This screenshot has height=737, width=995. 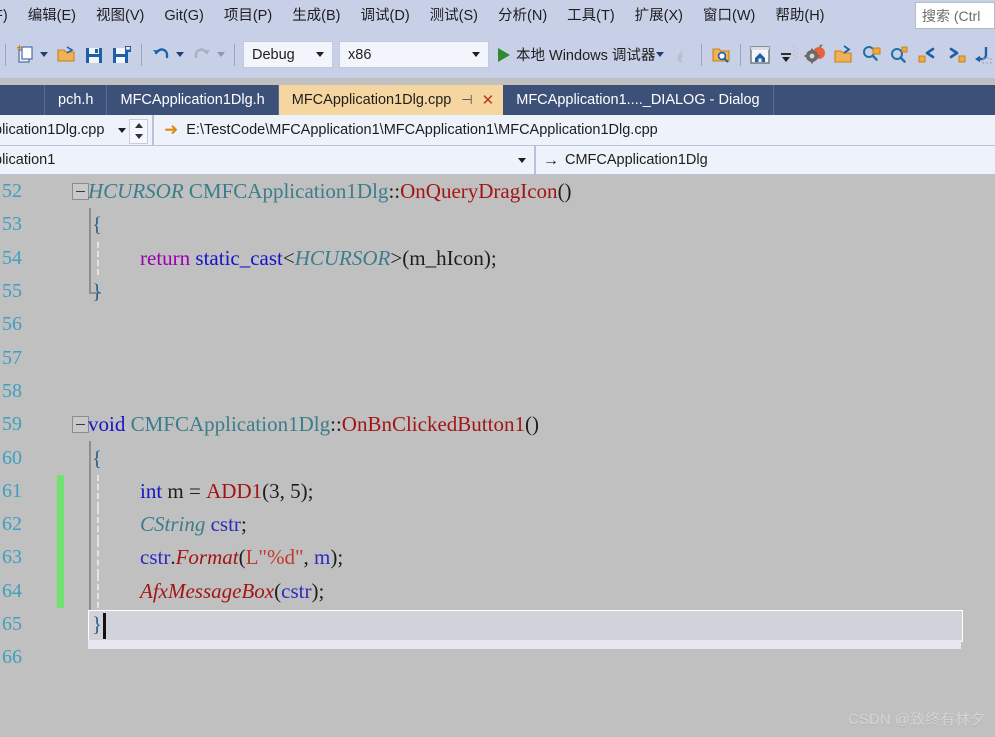 I want to click on zoom-search-icon, so click(x=872, y=55).